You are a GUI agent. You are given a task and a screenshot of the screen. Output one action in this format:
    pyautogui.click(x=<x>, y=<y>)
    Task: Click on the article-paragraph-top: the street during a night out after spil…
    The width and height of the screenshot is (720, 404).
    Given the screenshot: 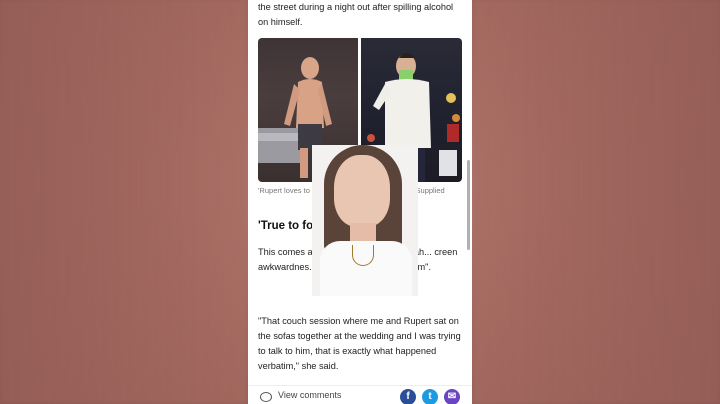 What is the action you would take?
    pyautogui.click(x=356, y=14)
    